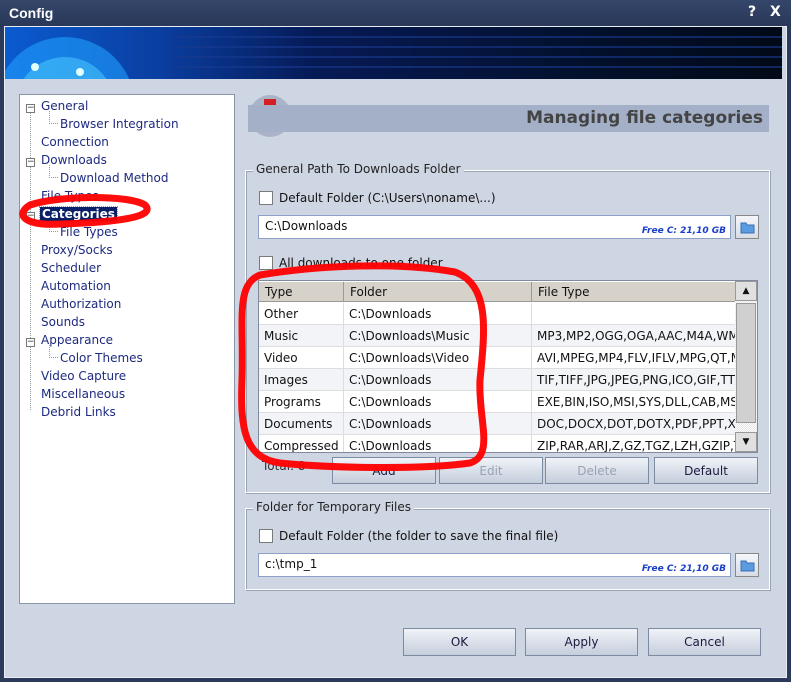  I want to click on ok-button: OK, so click(459, 642).